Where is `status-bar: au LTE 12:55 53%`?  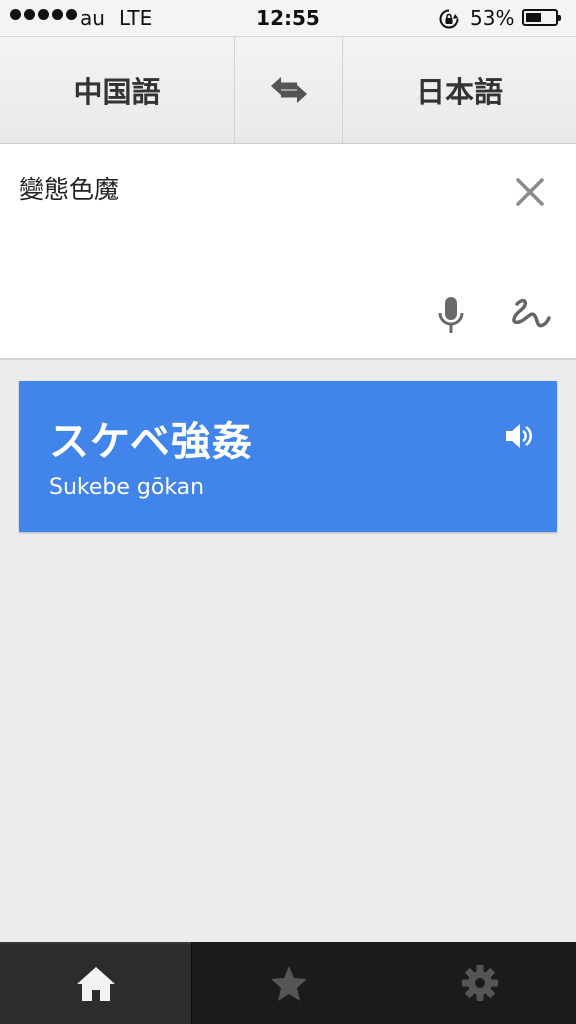
status-bar: au LTE 12:55 53% is located at coordinates (288, 18).